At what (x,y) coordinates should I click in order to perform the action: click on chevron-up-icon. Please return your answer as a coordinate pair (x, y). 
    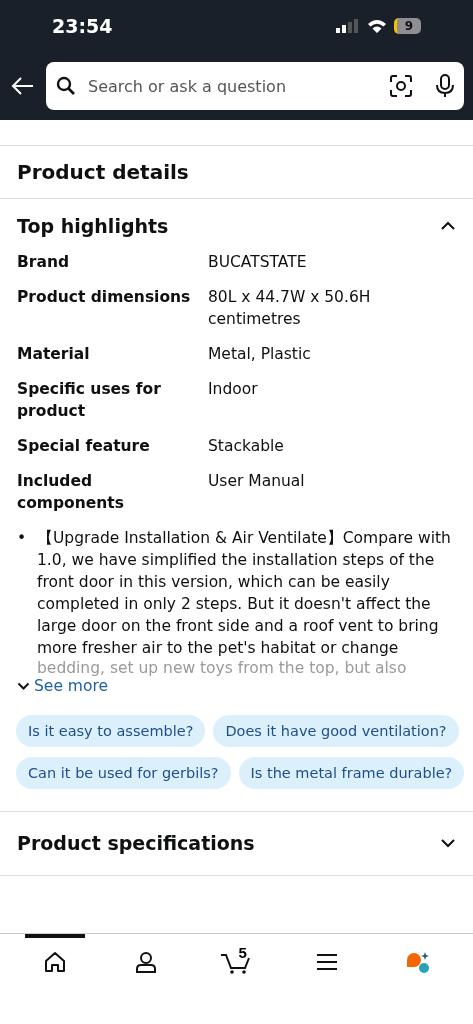
    Looking at the image, I should click on (448, 226).